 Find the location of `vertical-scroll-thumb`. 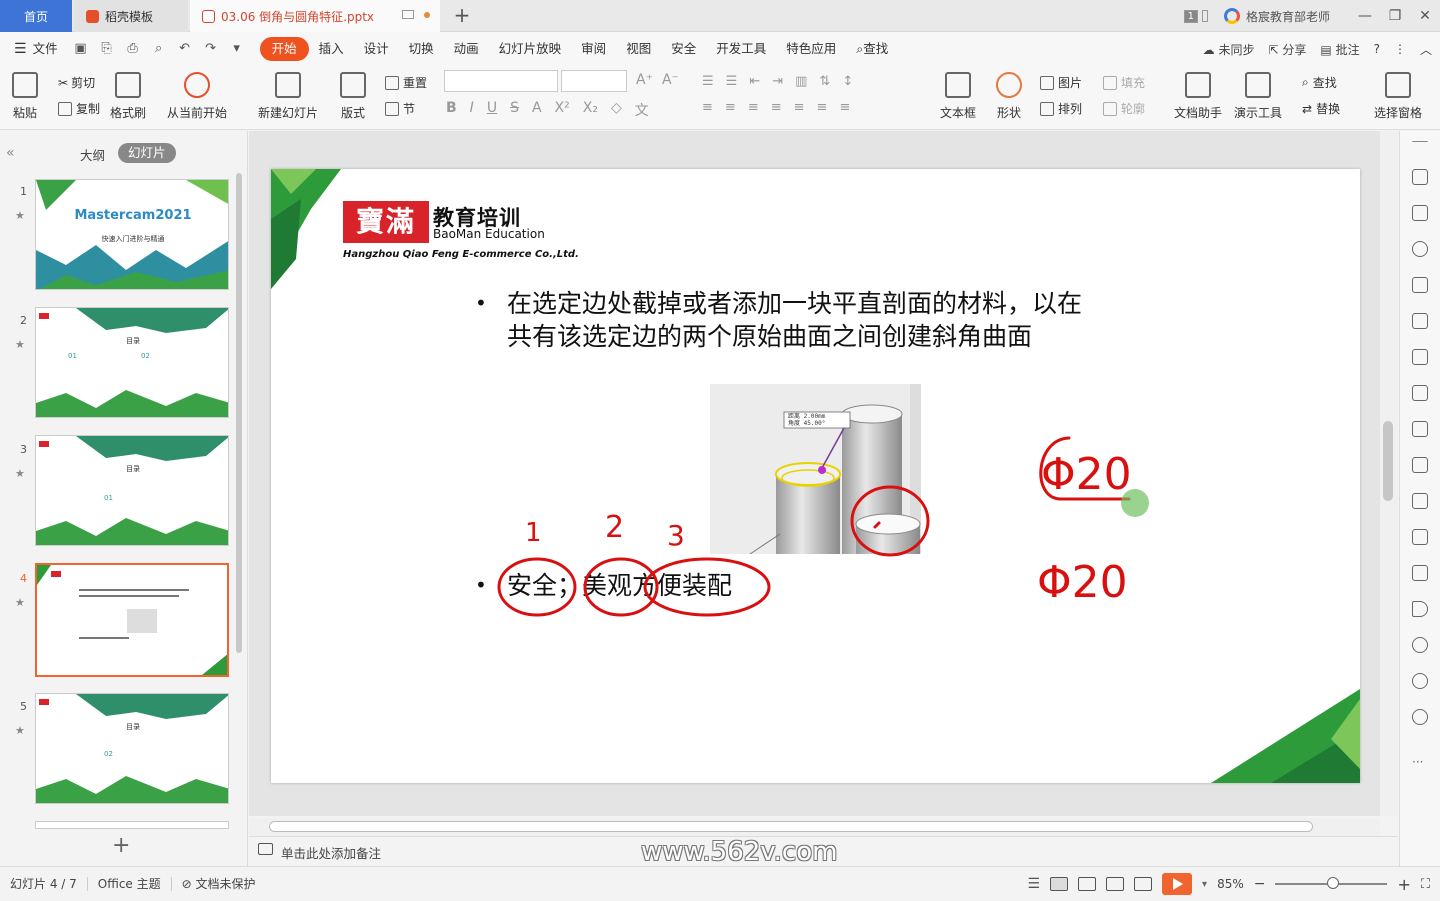

vertical-scroll-thumb is located at coordinates (1388, 461).